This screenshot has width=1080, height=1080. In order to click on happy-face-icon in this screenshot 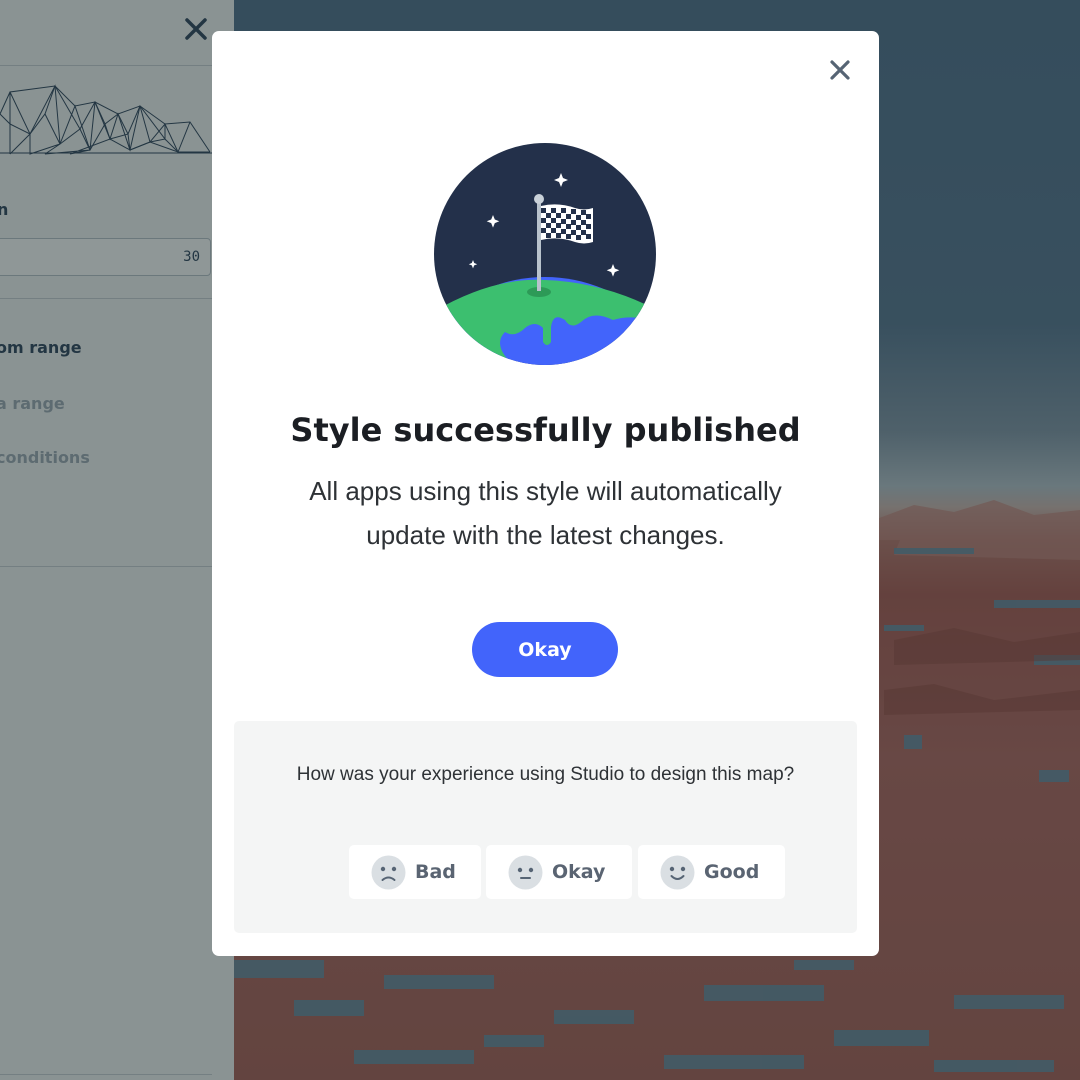, I will do `click(677, 872)`.